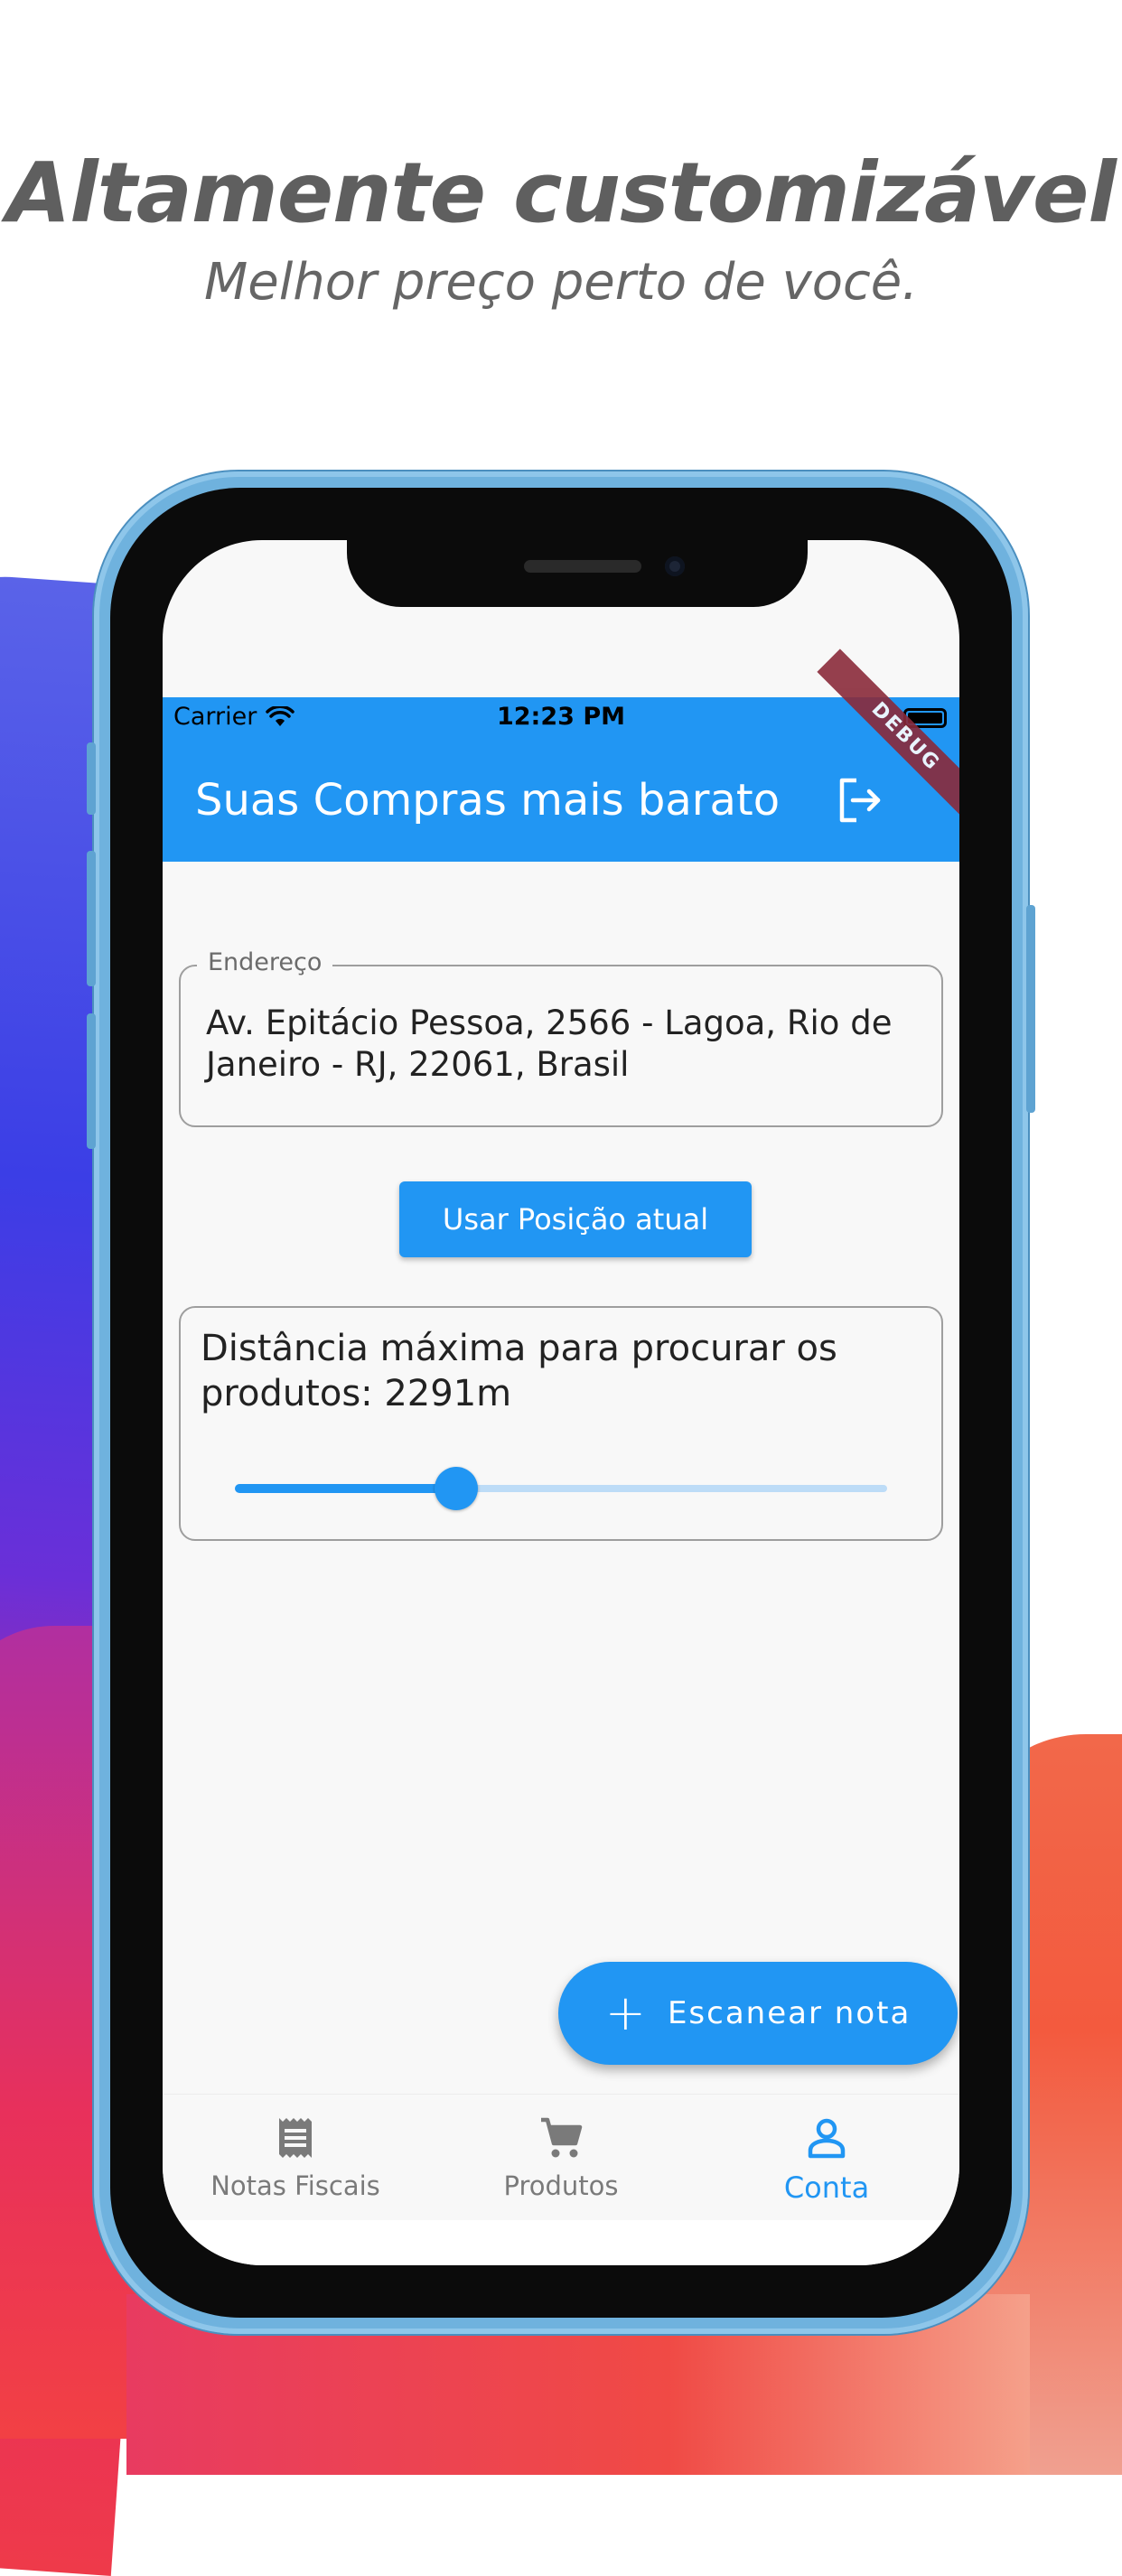 The image size is (1122, 2576). Describe the element at coordinates (827, 2138) in the screenshot. I see `person-icon` at that location.